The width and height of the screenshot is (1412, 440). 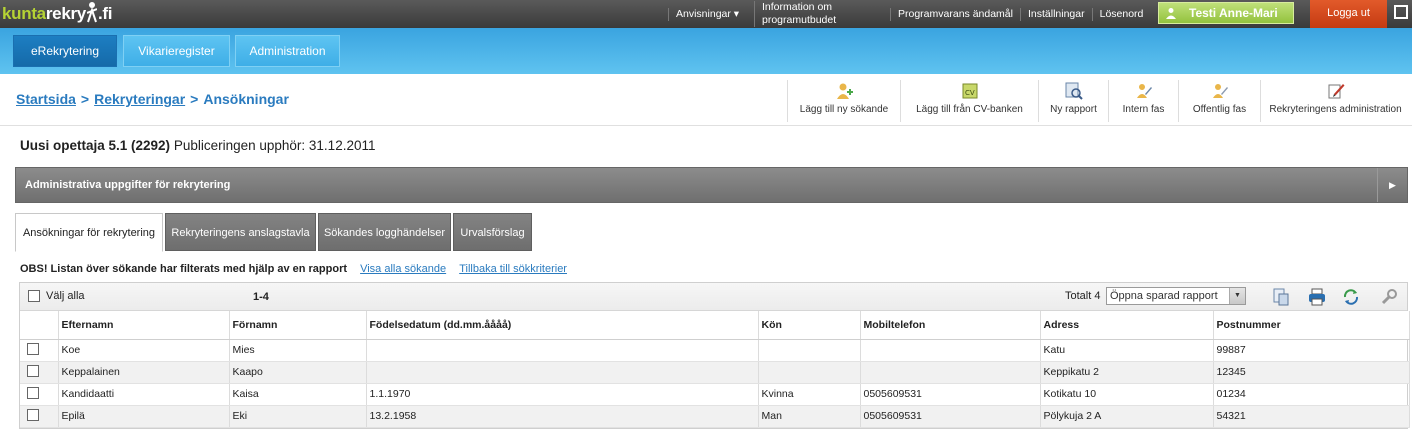 I want to click on column-header: Förnamn, so click(x=298, y=325).